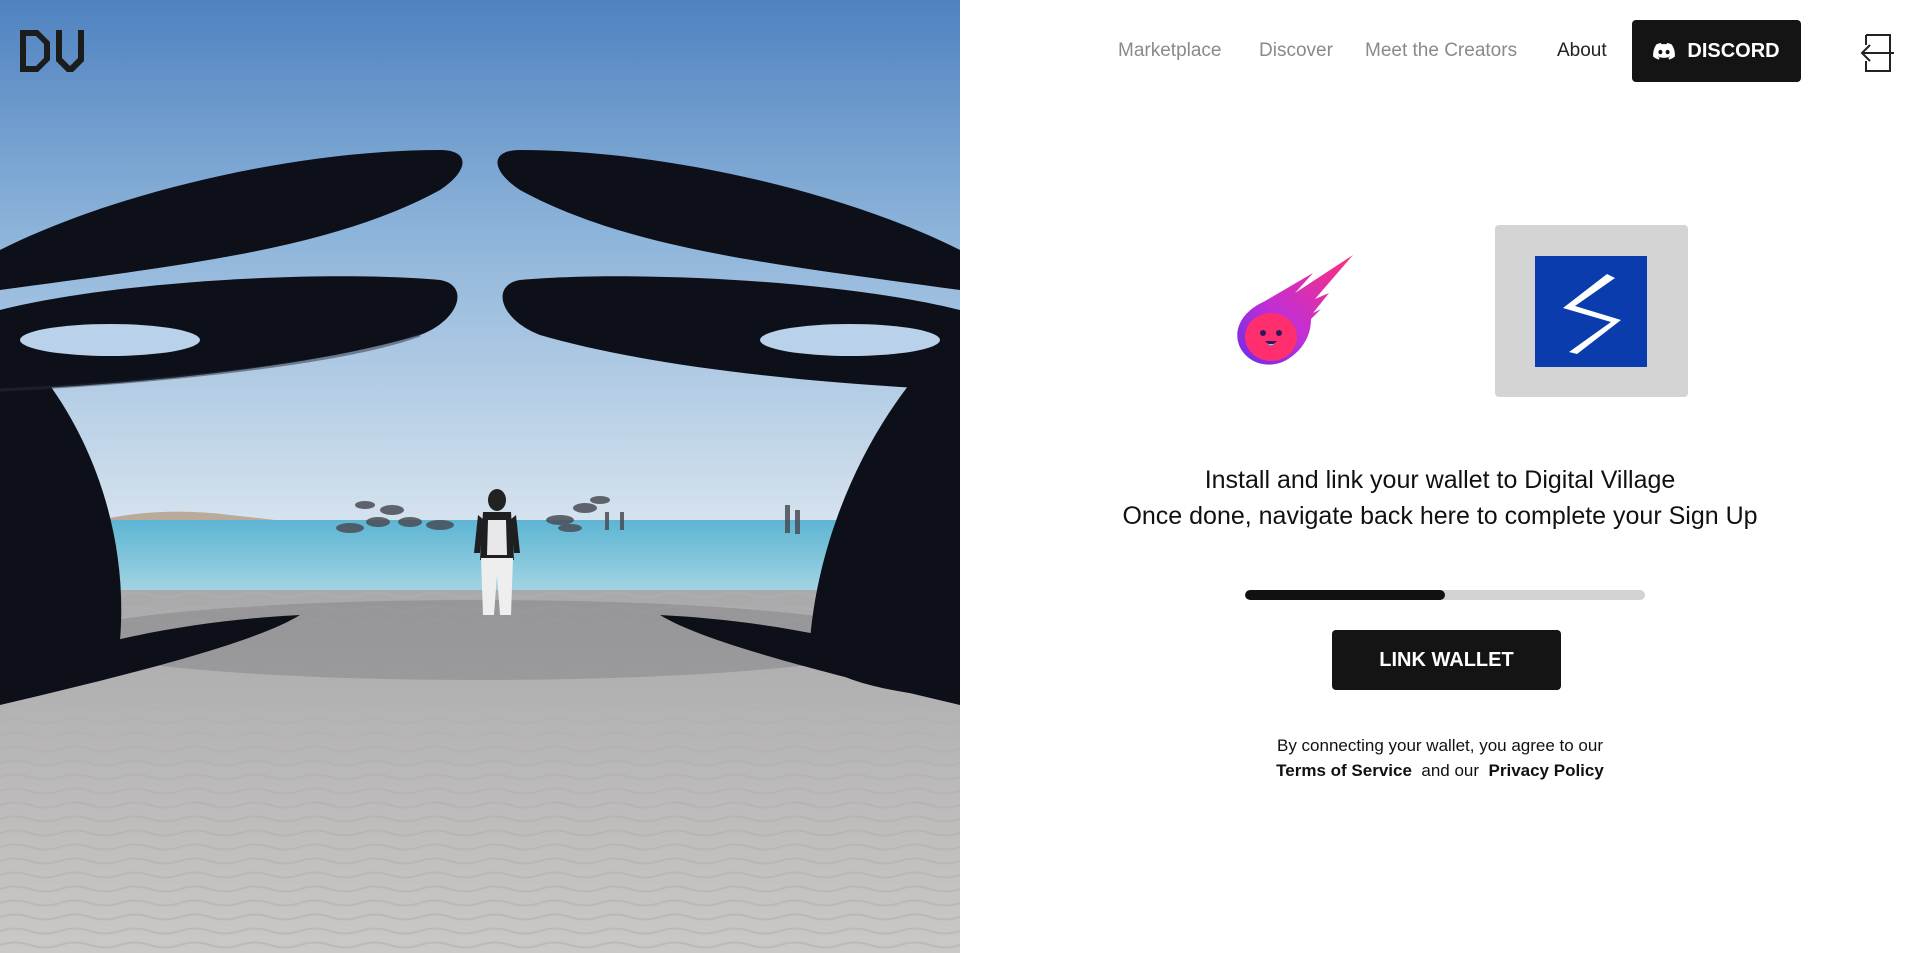 This screenshot has height=953, width=1920. I want to click on dv-logo, so click(55, 51).